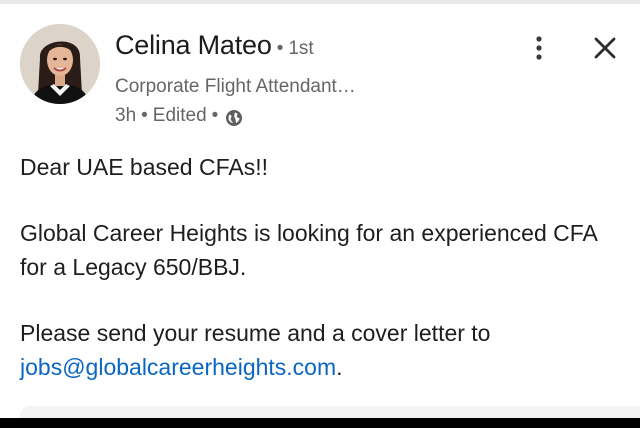 The height and width of the screenshot is (428, 640). What do you see at coordinates (193, 45) in the screenshot?
I see `author-name: Celina Mateo` at bounding box center [193, 45].